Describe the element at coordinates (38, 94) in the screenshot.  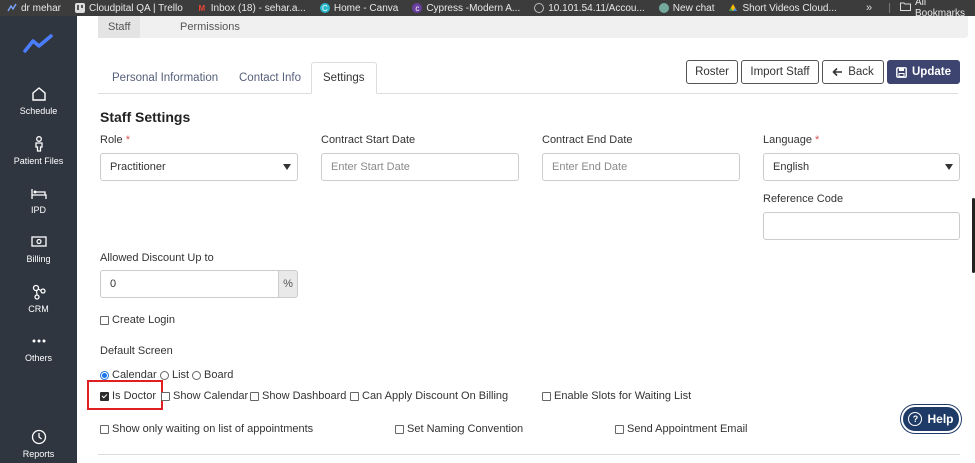
I see `home-icon` at that location.